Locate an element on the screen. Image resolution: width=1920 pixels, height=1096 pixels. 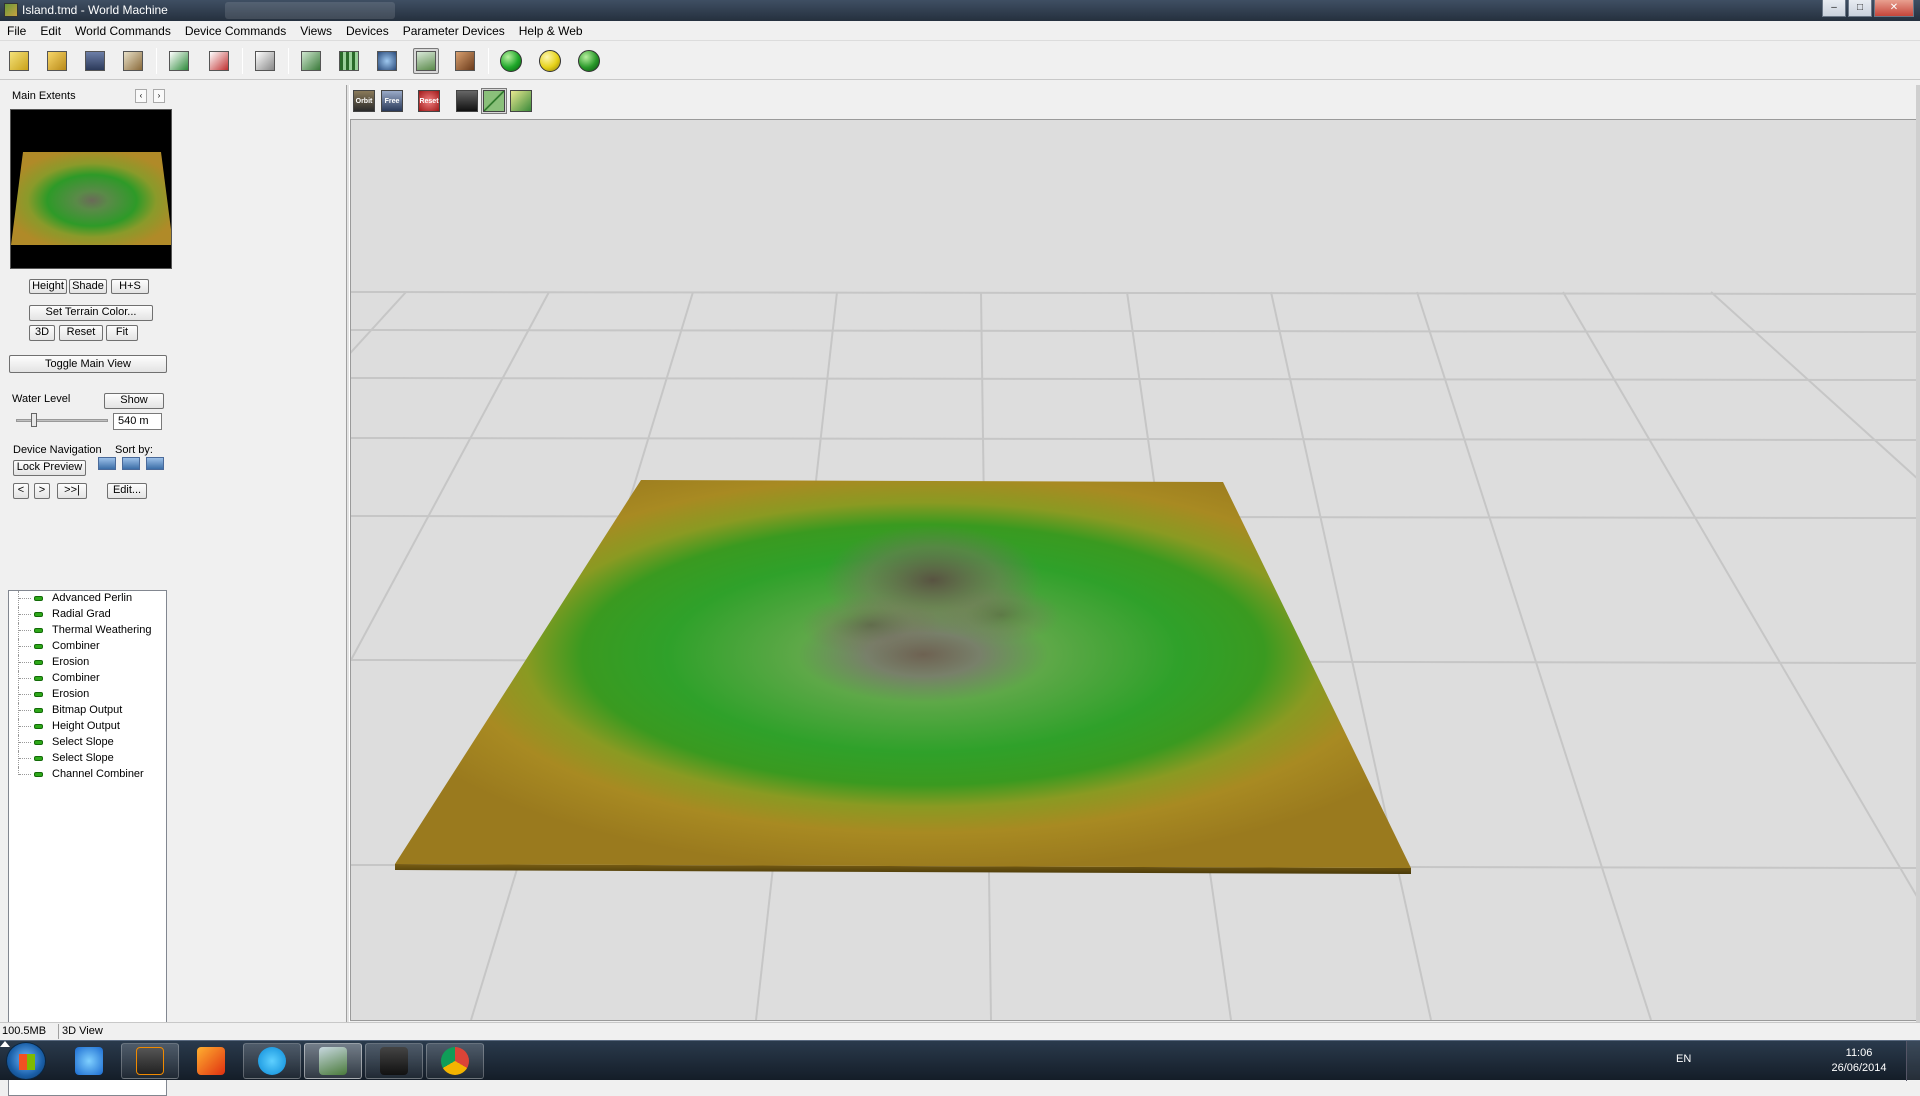
height-shade-view-button: H+S is located at coordinates (130, 286).